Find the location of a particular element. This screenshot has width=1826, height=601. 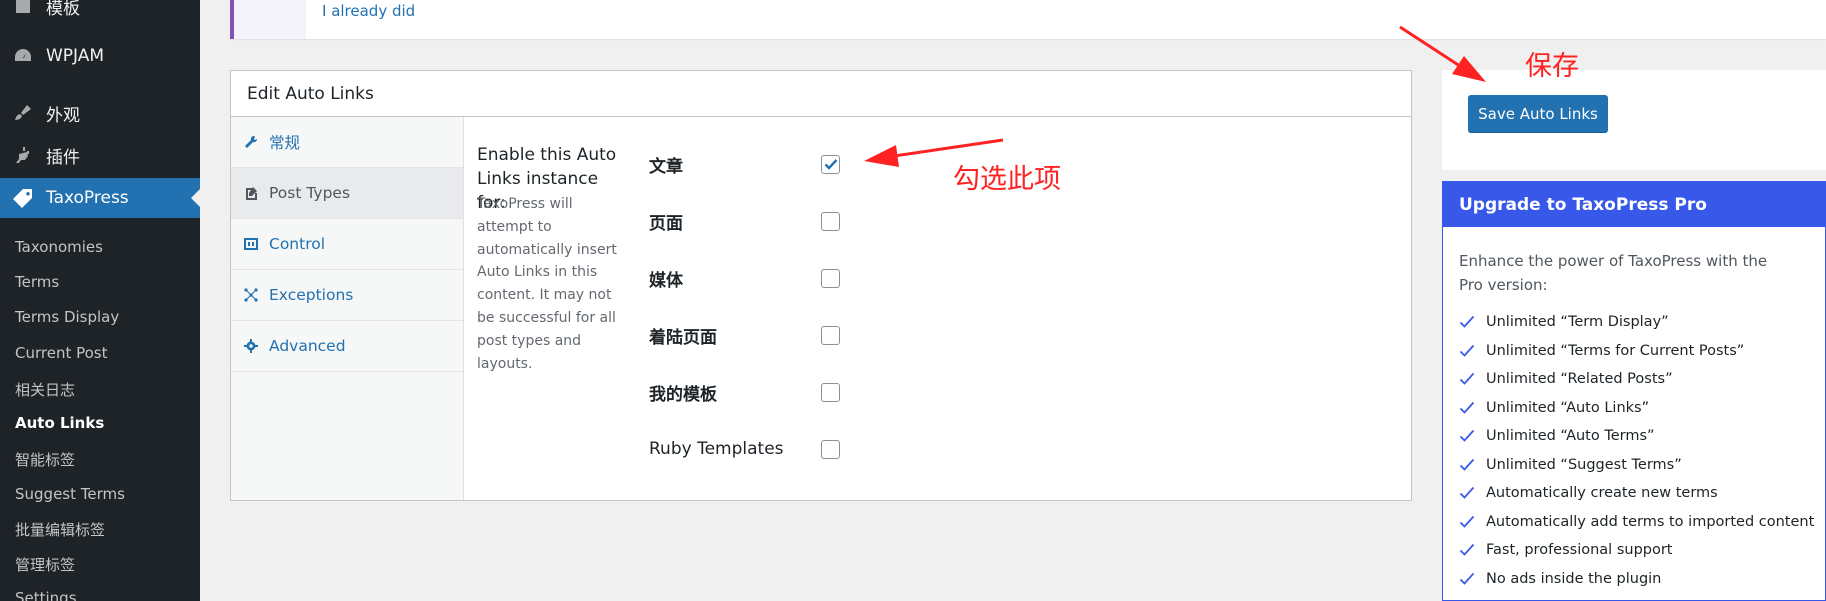

menu-item-templates: 模板 is located at coordinates (100, 13).